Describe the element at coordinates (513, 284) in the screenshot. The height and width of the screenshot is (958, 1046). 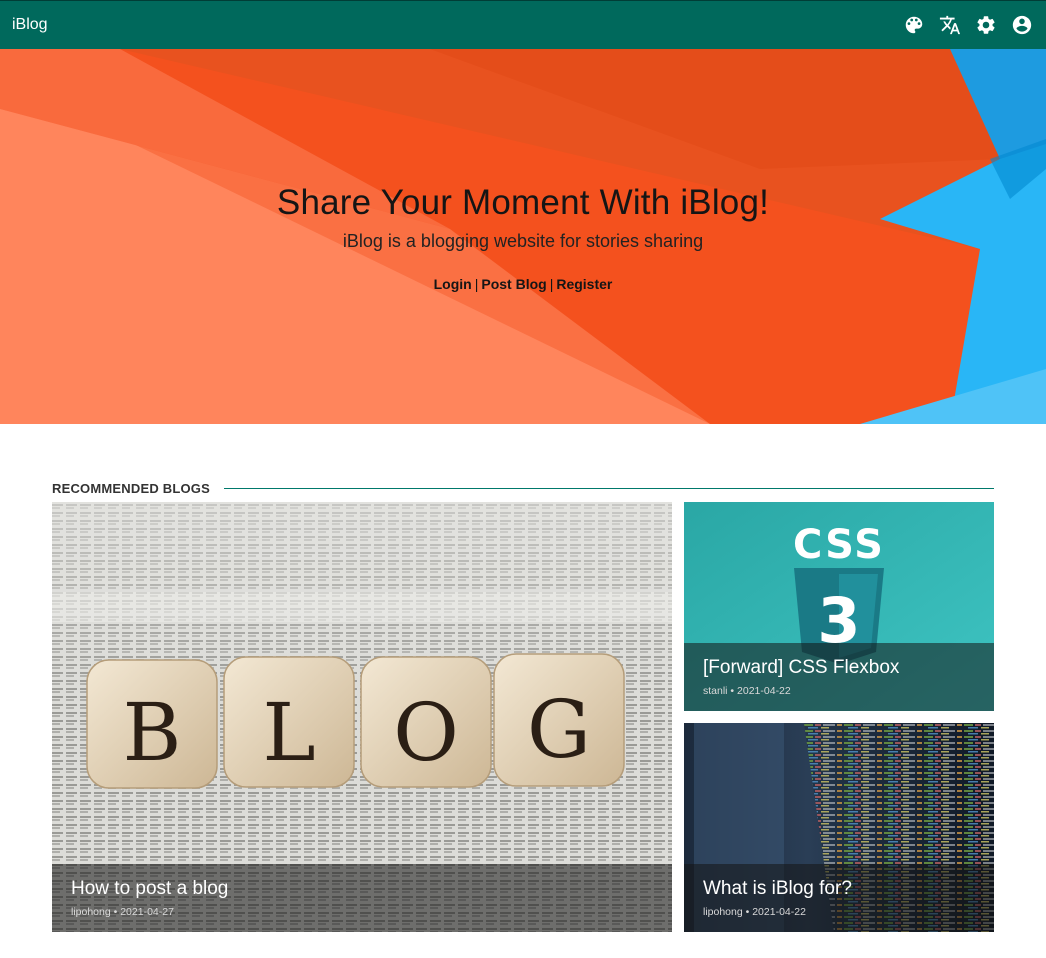
I see `post-blog-link: Post Blog` at that location.